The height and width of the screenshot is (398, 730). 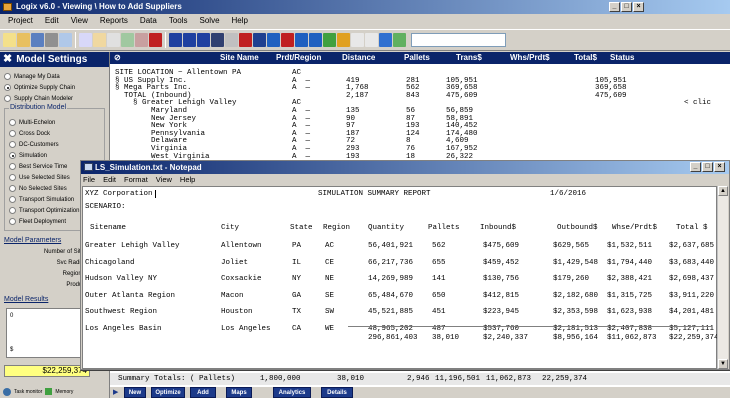 I want to click on report-cell: $2,388,421, so click(x=630, y=279).